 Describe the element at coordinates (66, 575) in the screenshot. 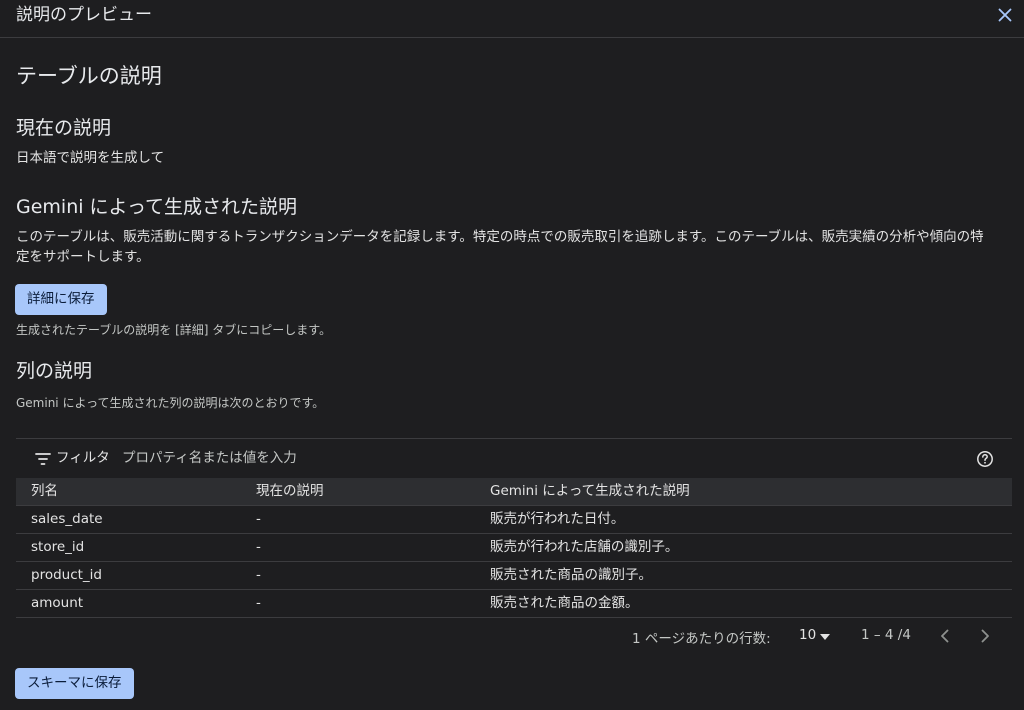

I see `cell-column-name: product_id` at that location.